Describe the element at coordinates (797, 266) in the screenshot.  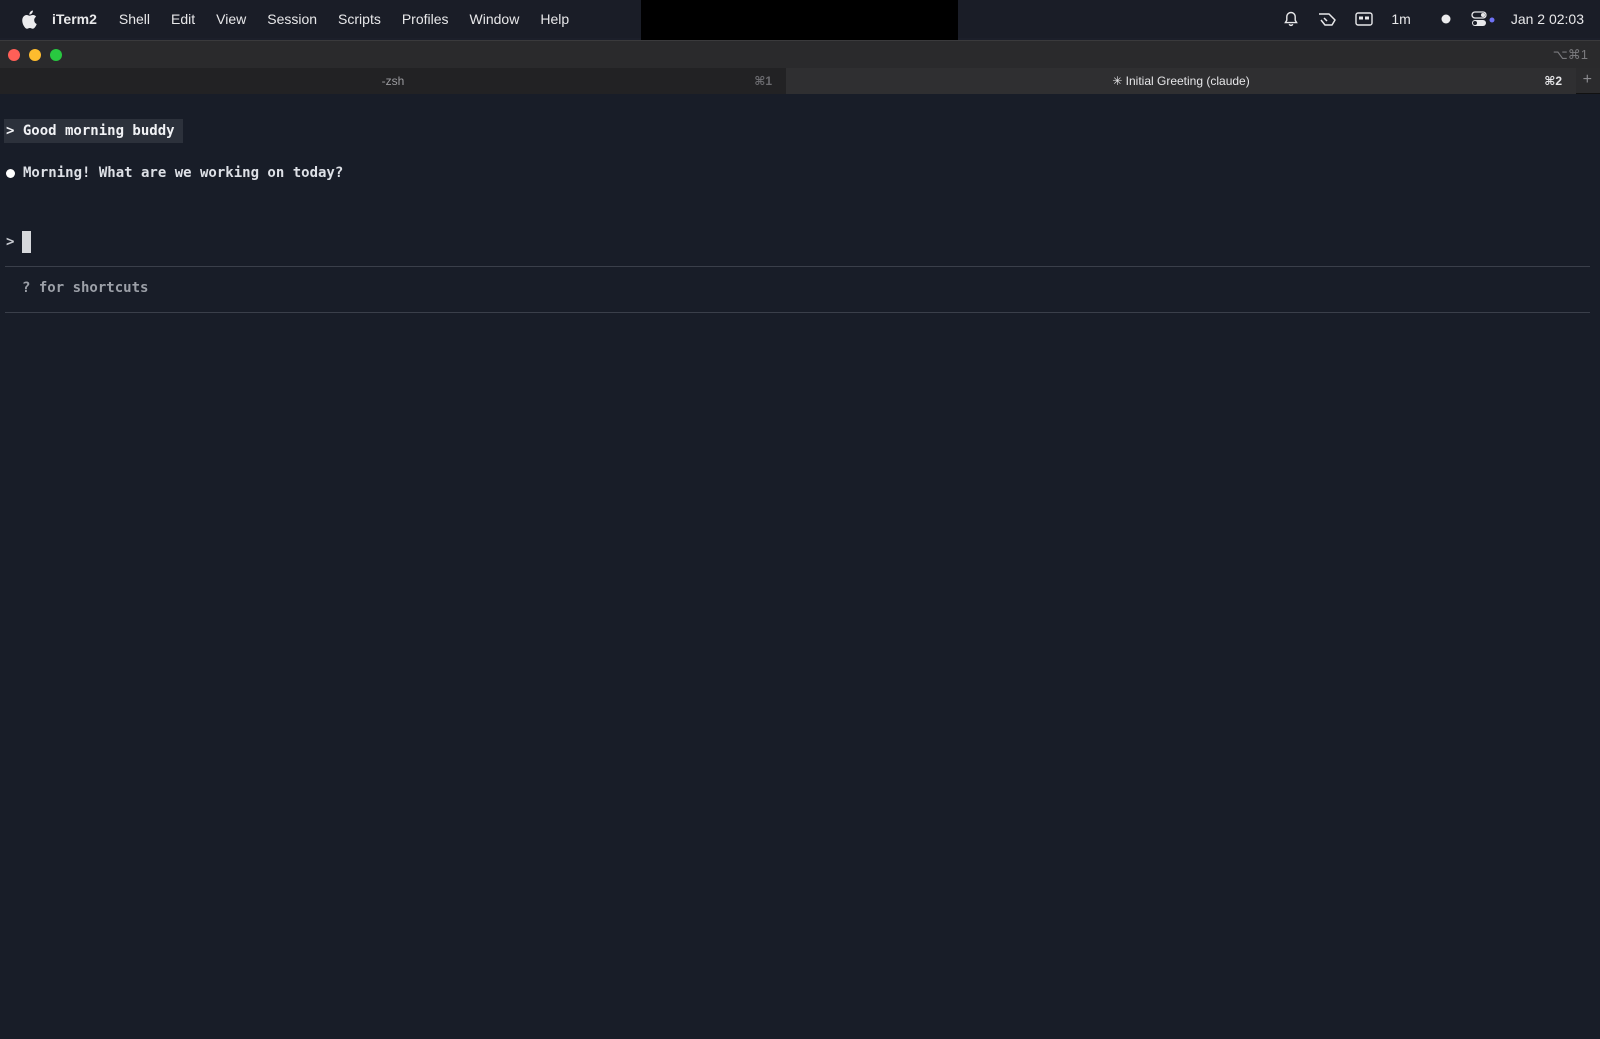
I see `input-divider-top` at that location.